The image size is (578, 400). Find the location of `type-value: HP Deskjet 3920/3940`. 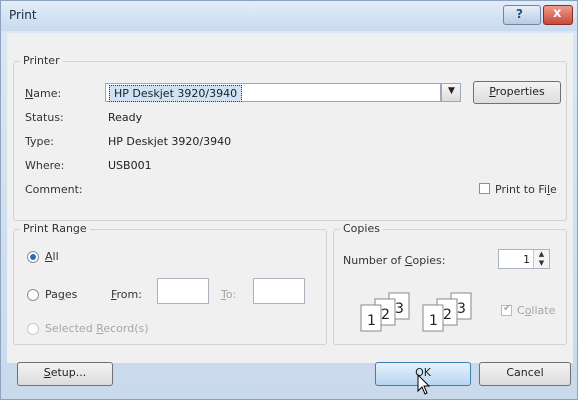

type-value: HP Deskjet 3920/3940 is located at coordinates (170, 141).